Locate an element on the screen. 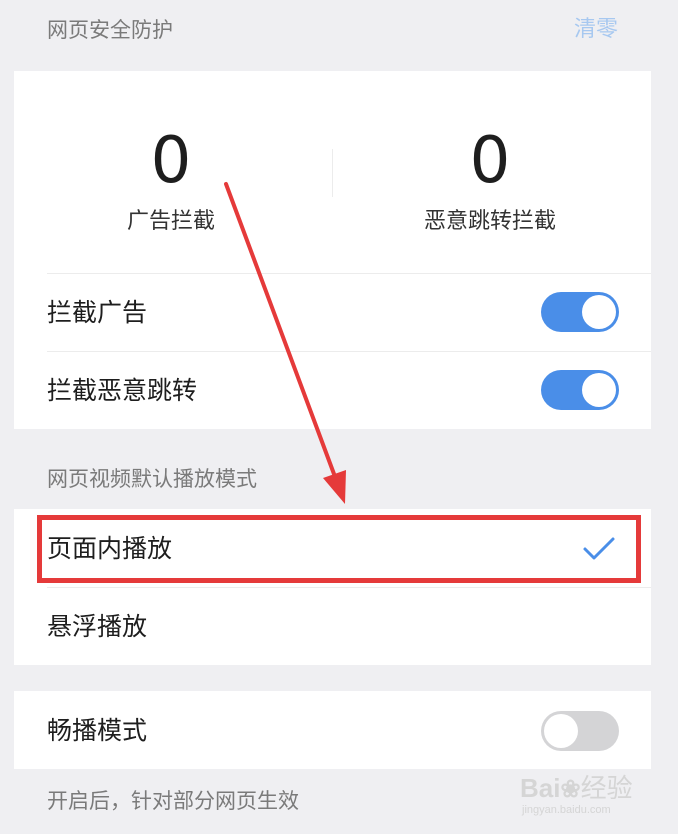 This screenshot has width=678, height=834. watermark-text-main: Bai is located at coordinates (540, 788).